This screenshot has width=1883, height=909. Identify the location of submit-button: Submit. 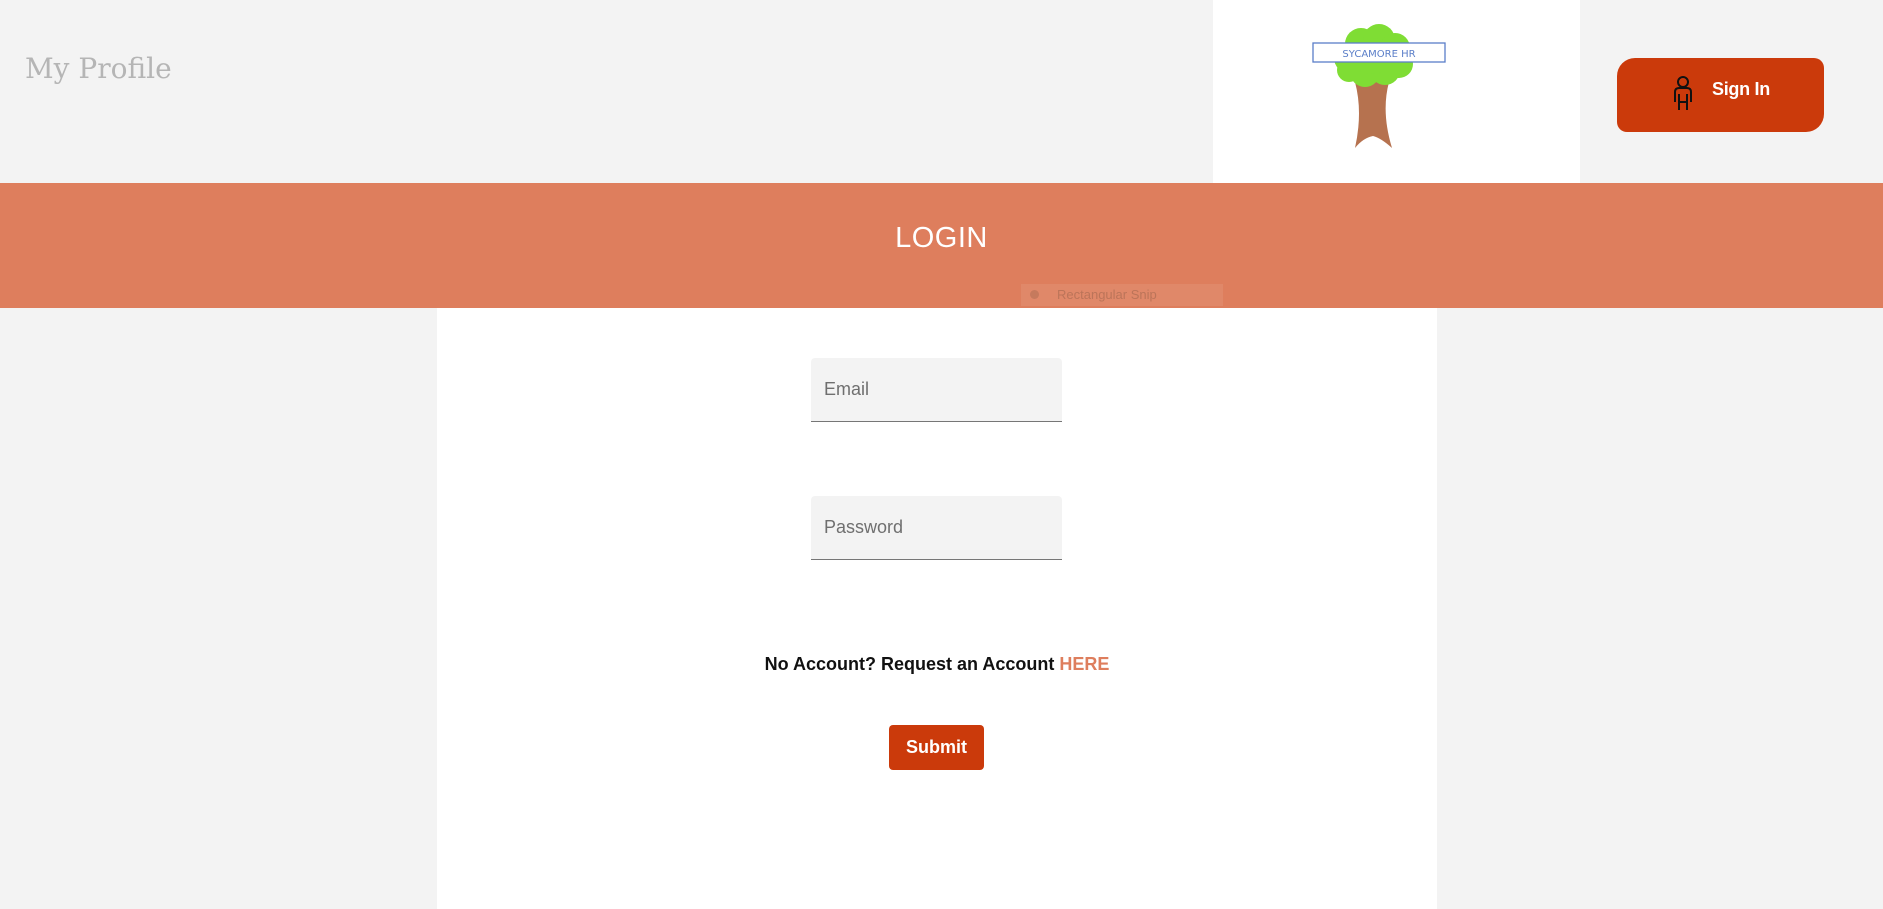
(936, 747).